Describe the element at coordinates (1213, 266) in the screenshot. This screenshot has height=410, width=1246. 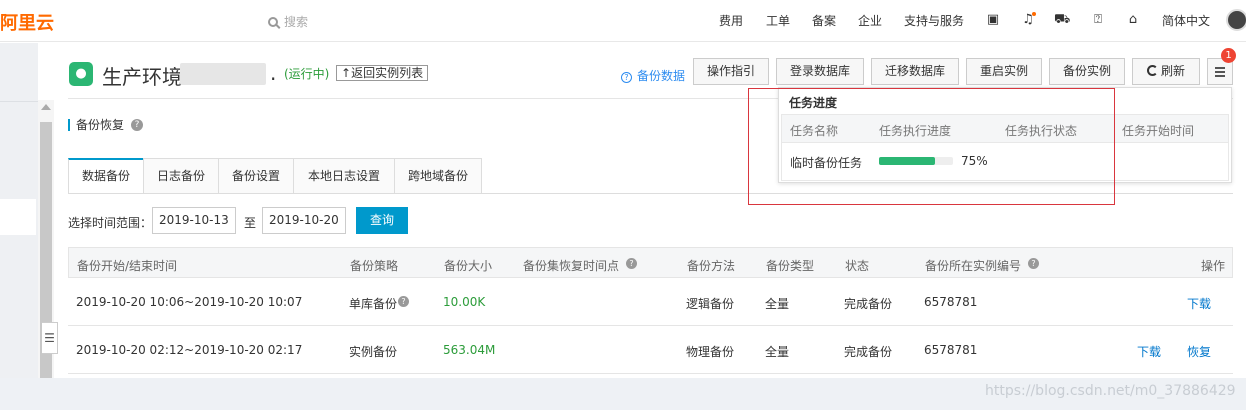
I see `col-actions: 操作` at that location.